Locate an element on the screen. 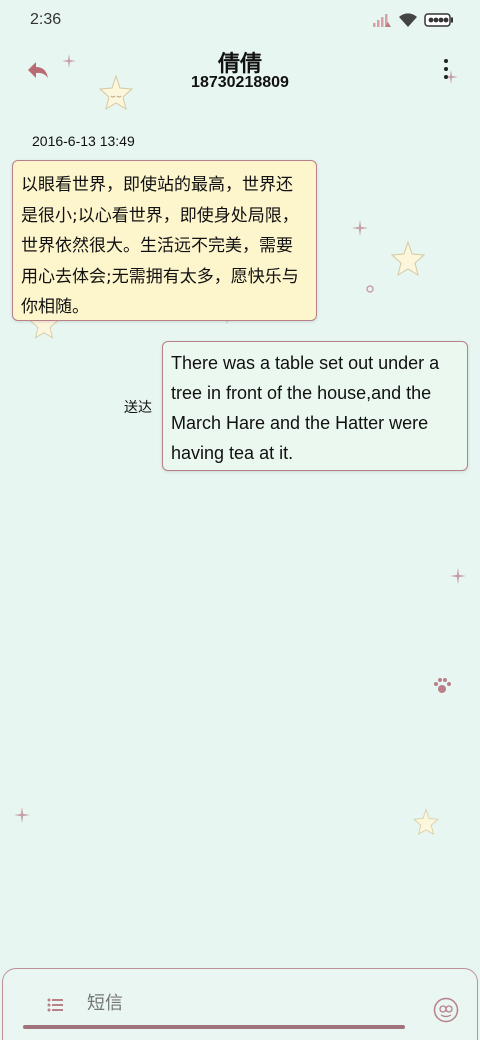  emoji-icon is located at coordinates (446, 1010).